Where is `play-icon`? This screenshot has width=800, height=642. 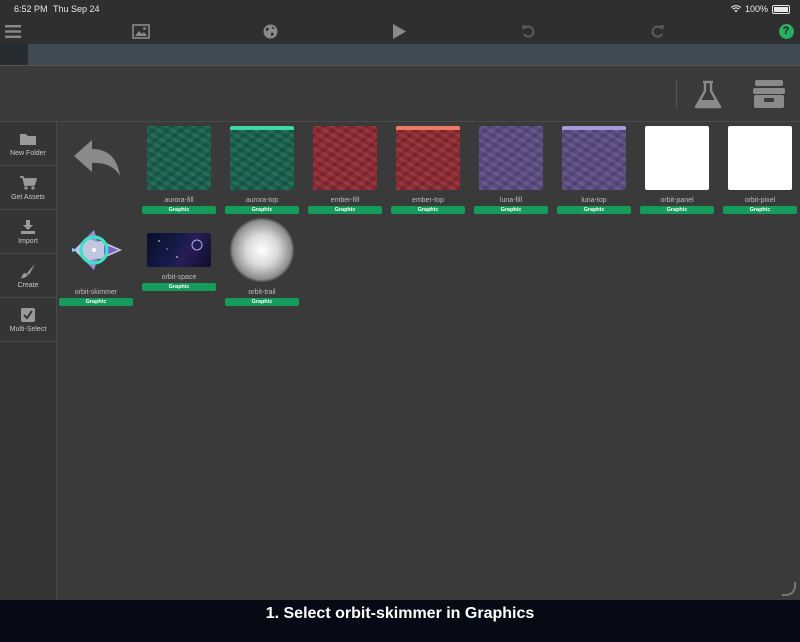
play-icon is located at coordinates (399, 31).